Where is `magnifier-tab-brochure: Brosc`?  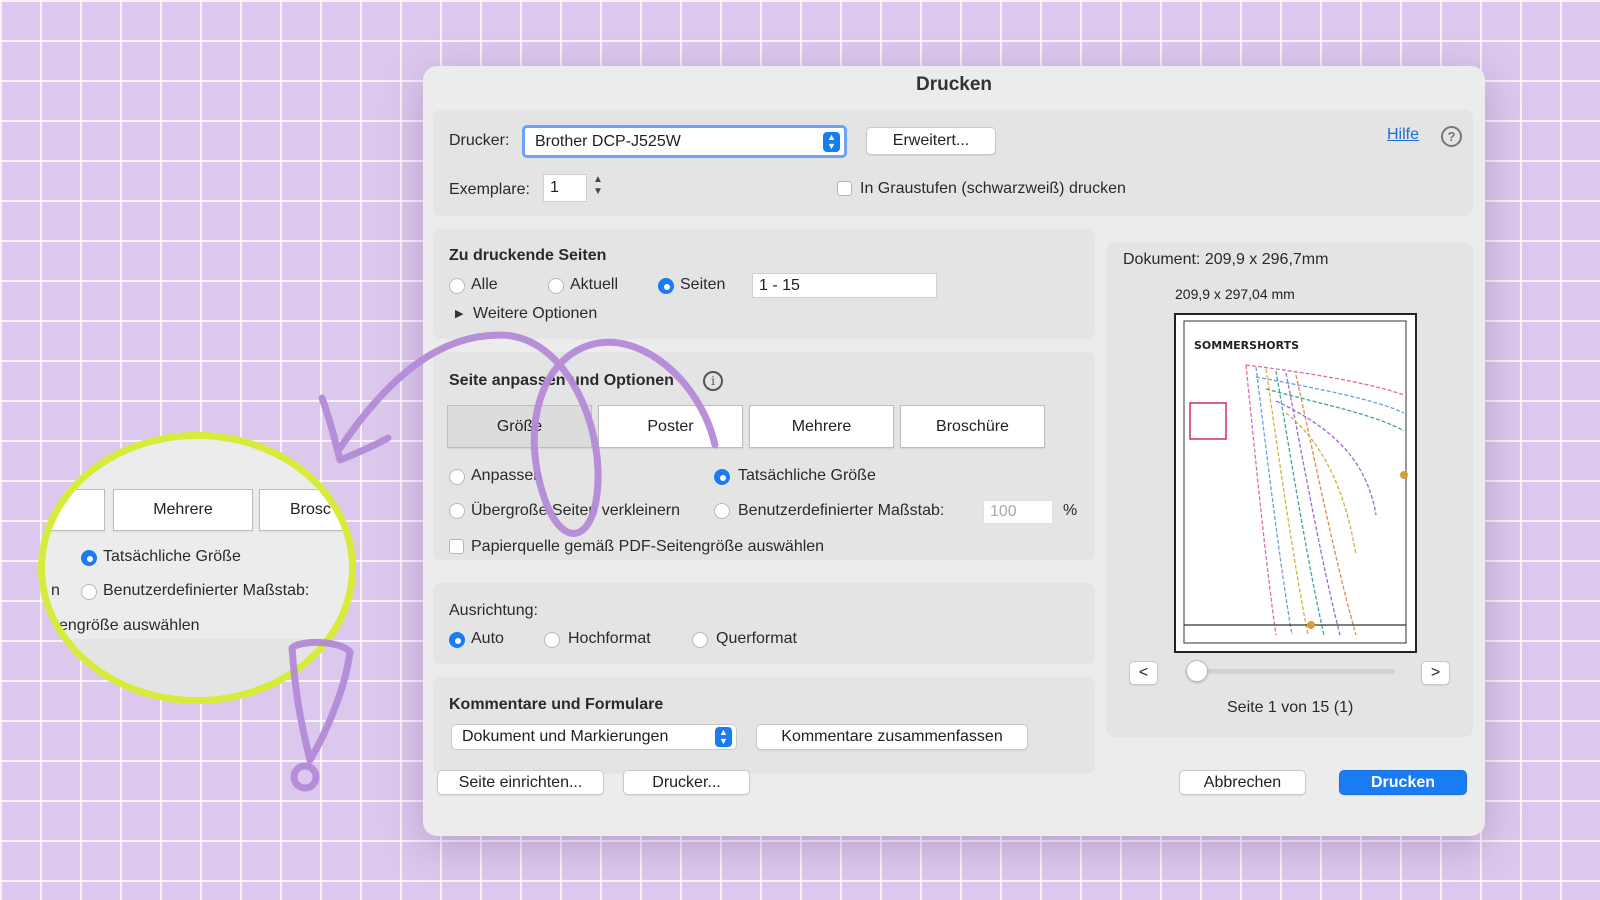
magnifier-tab-brochure: Brosc is located at coordinates (304, 510).